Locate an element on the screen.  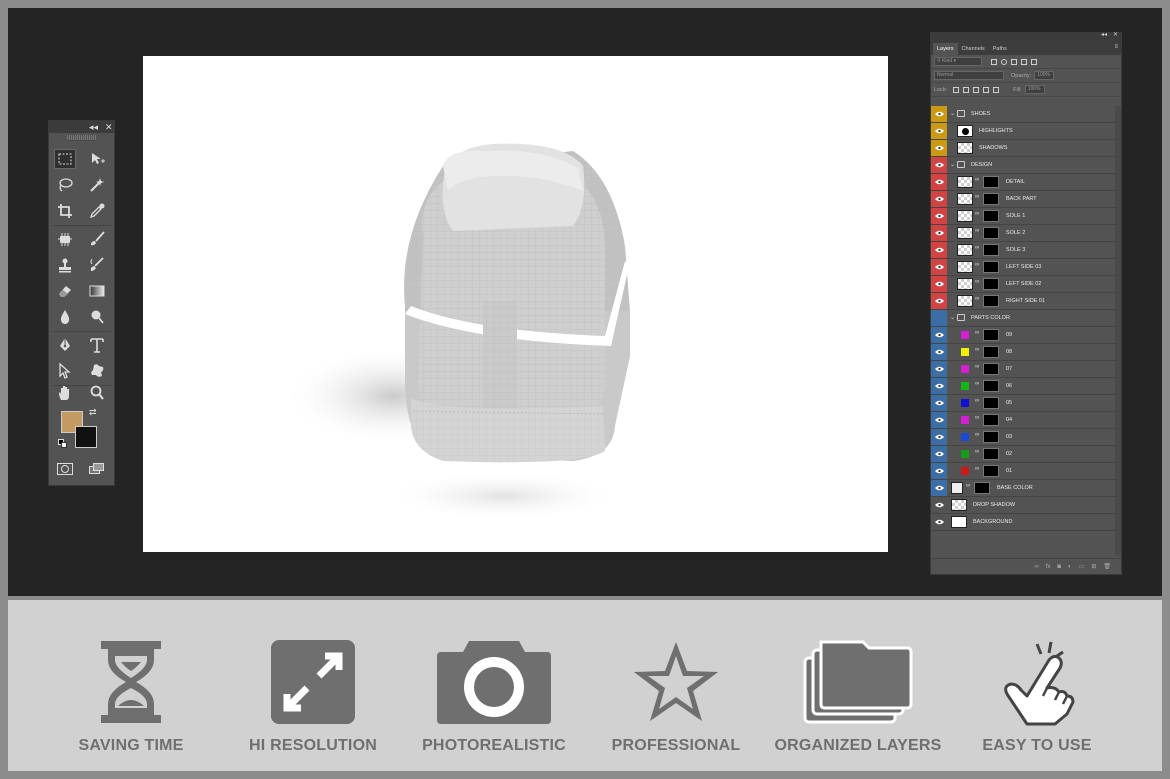
type-filter-icon is located at coordinates (1014, 61).